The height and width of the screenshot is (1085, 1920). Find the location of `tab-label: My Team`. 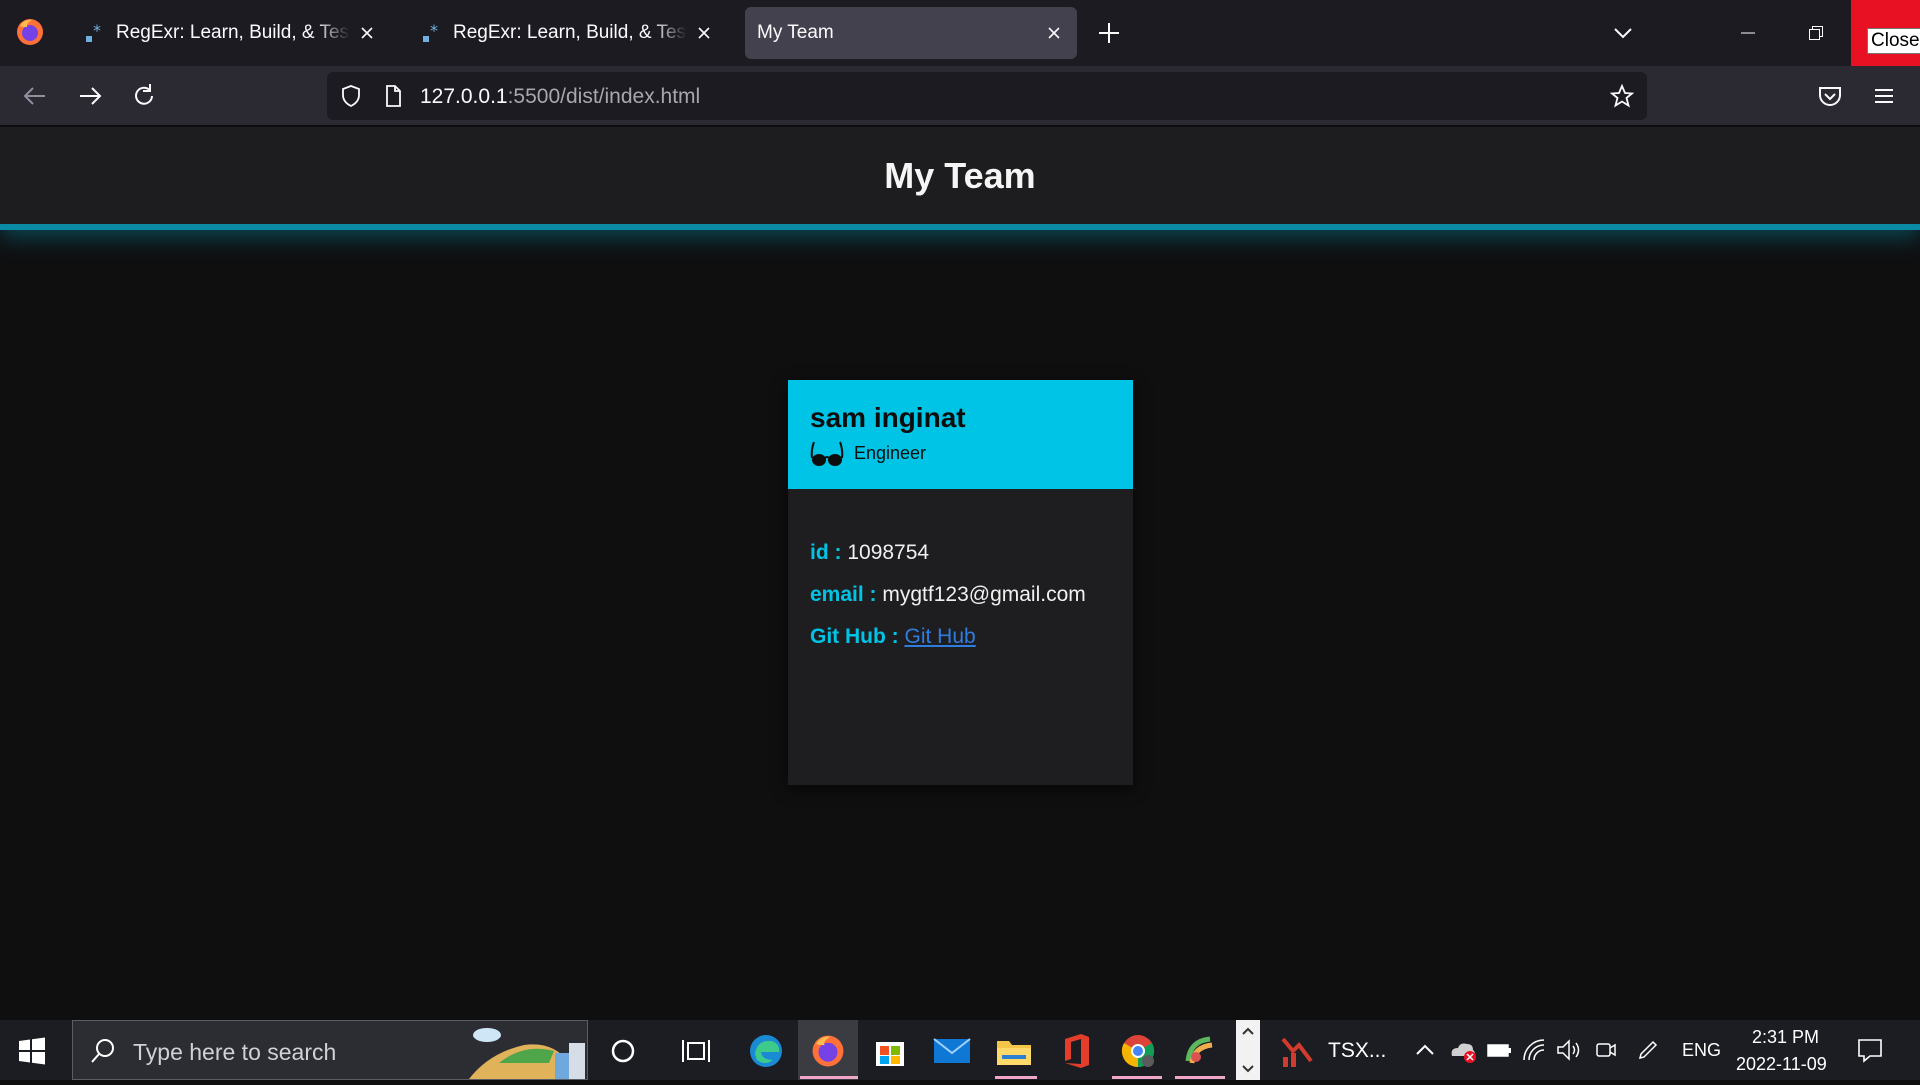

tab-label: My Team is located at coordinates (795, 32).